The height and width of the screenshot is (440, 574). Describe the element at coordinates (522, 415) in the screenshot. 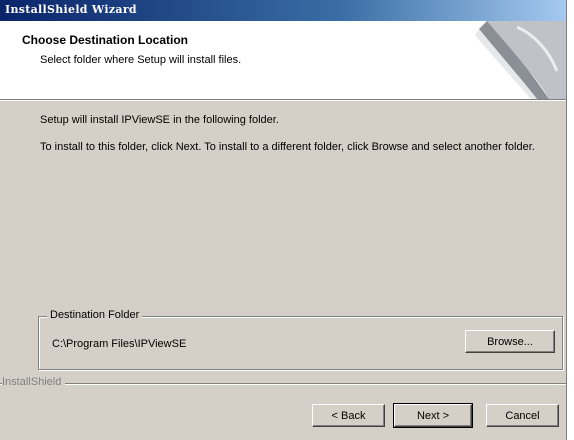

I see `cancel-button: Cancel` at that location.